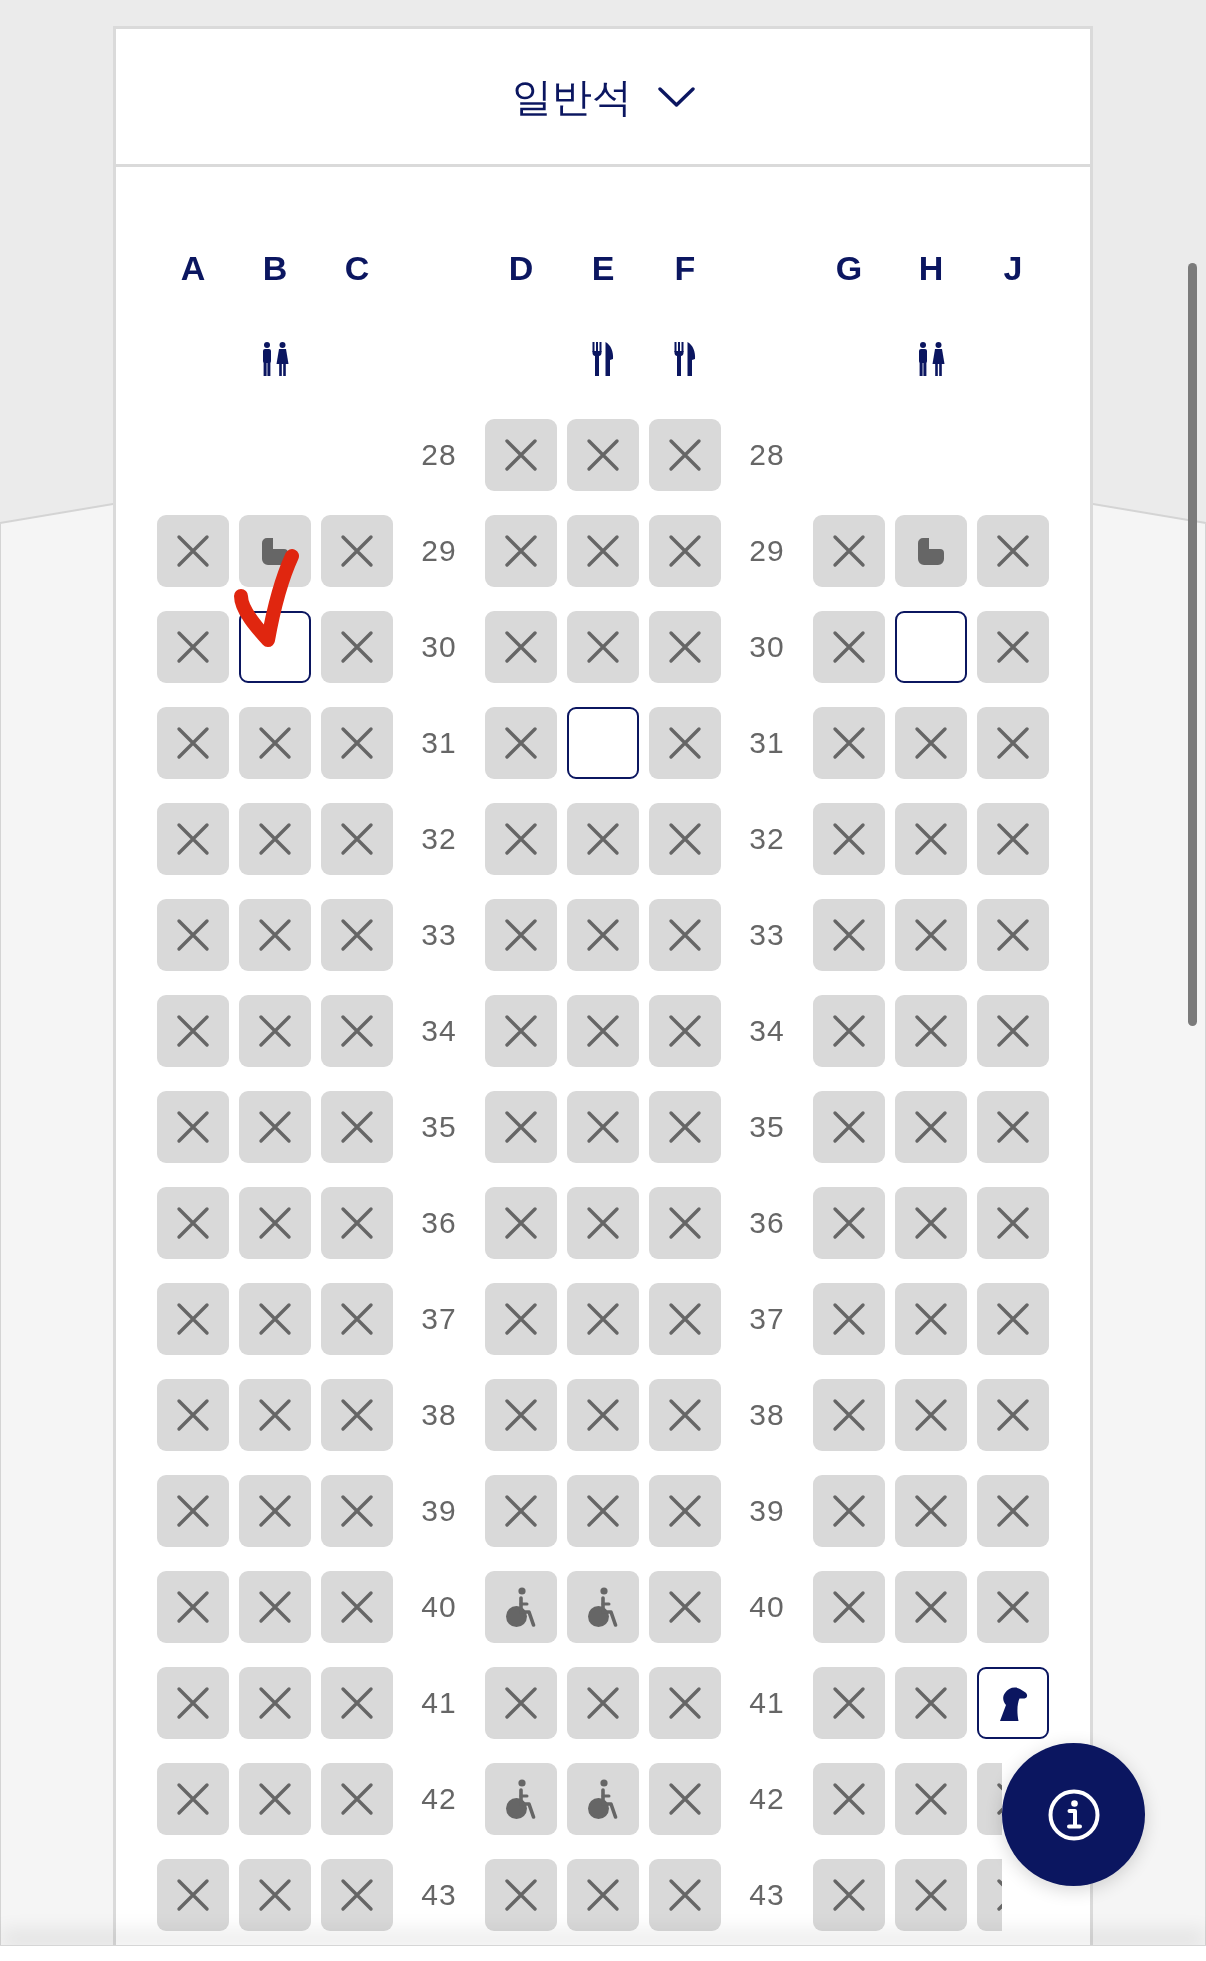  I want to click on cabin-dropdown: 일반석, so click(603, 96).